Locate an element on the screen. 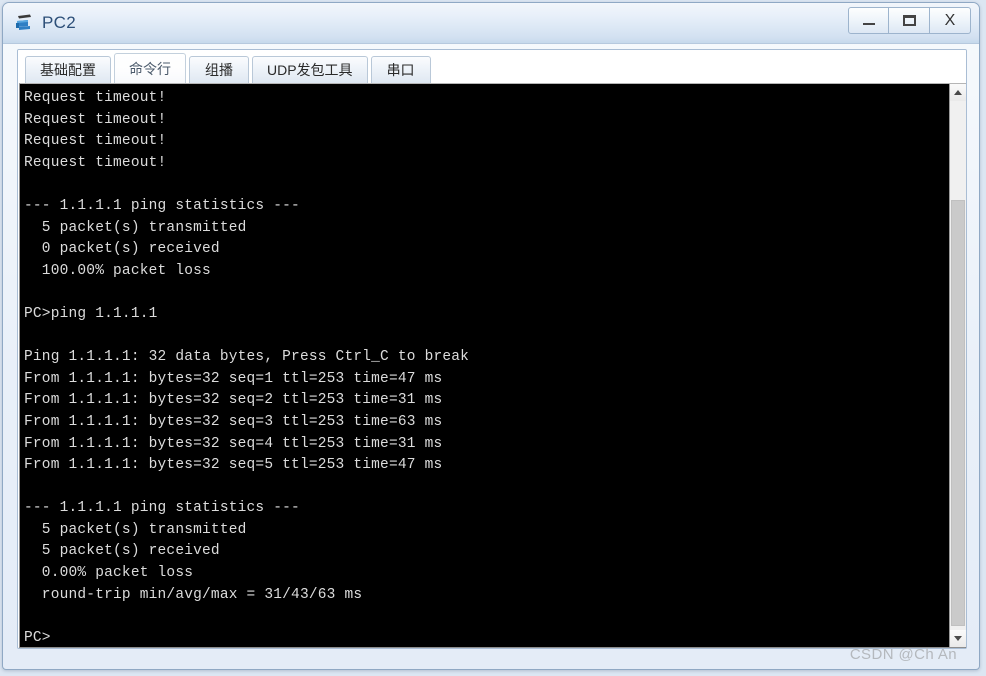 This screenshot has width=986, height=676. tab-udp-tool: UDP发包工具 is located at coordinates (310, 69).